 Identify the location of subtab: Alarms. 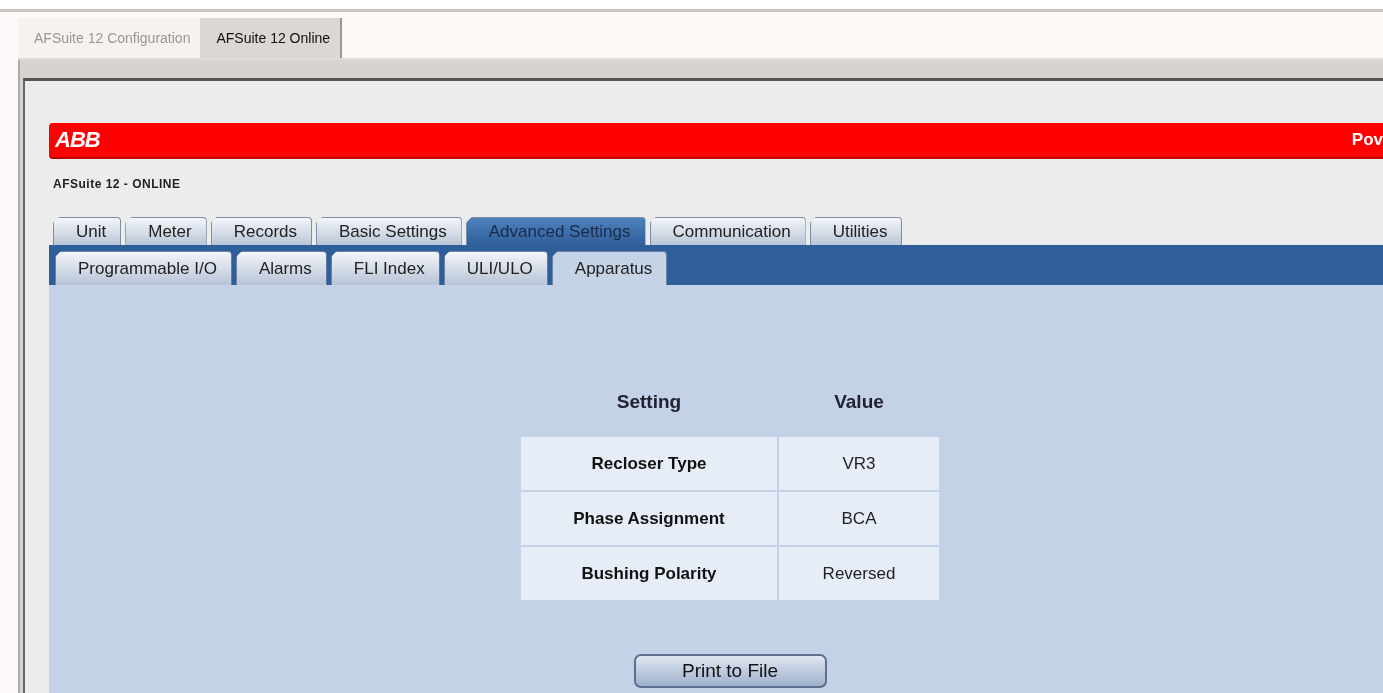
(281, 268).